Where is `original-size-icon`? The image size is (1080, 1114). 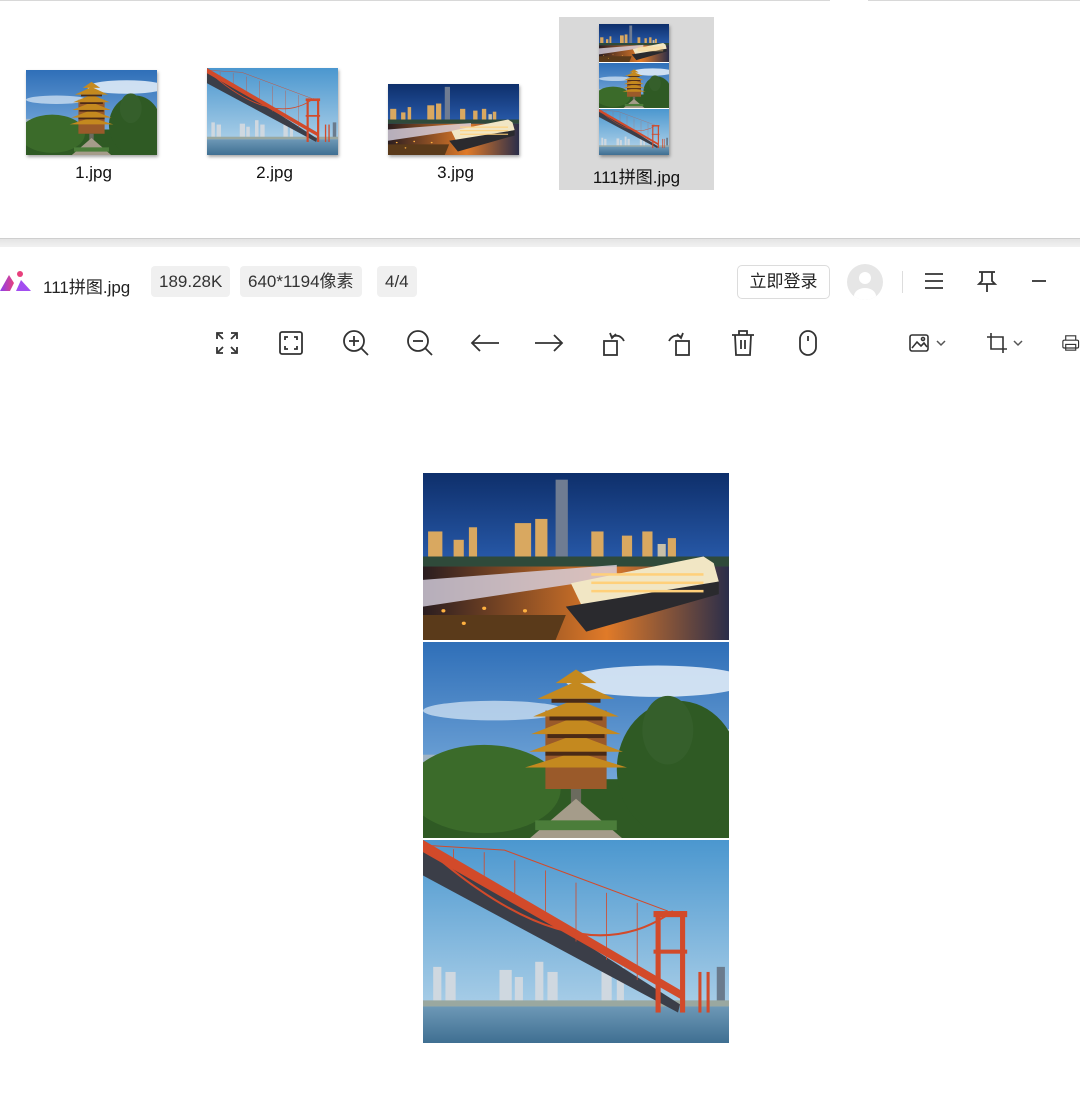 original-size-icon is located at coordinates (291, 343).